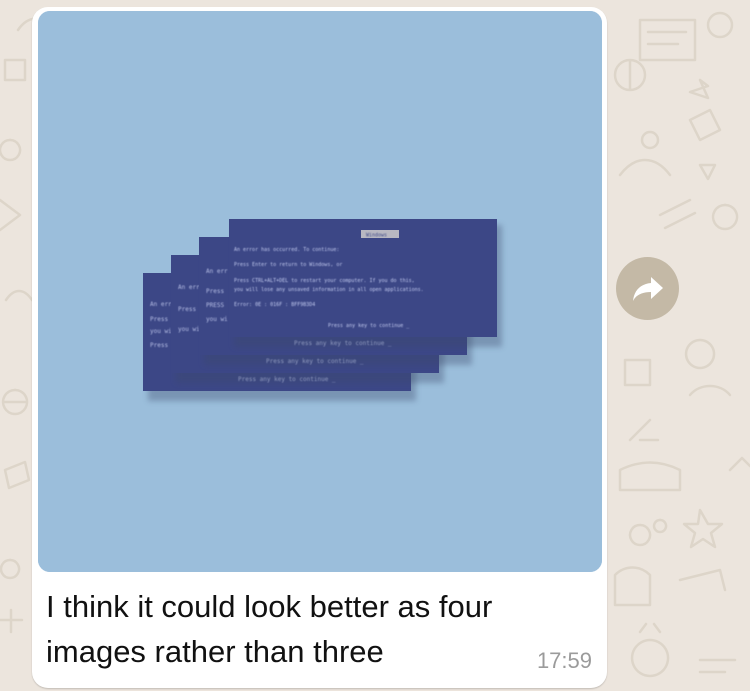  What do you see at coordinates (376, 236) in the screenshot?
I see `screen-title-text: Windows` at bounding box center [376, 236].